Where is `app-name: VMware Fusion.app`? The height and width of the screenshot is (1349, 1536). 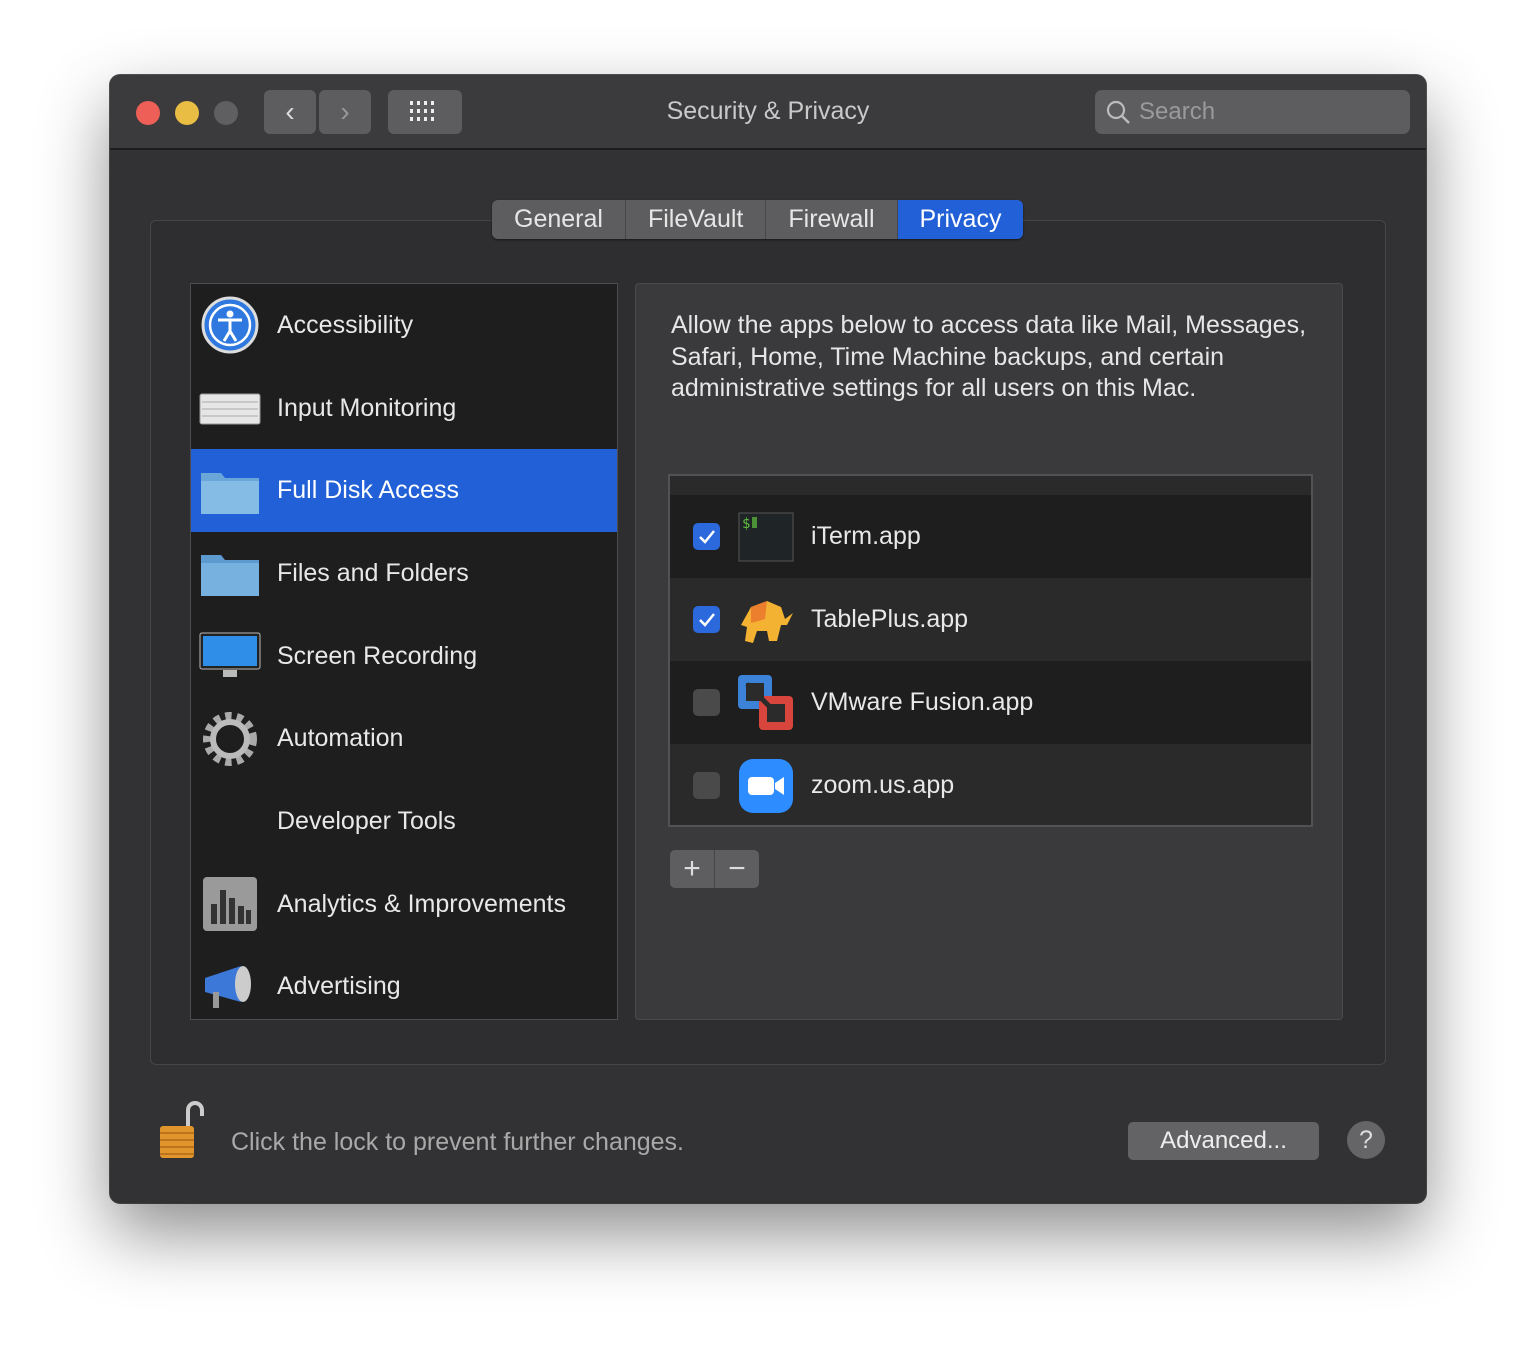
app-name: VMware Fusion.app is located at coordinates (922, 702).